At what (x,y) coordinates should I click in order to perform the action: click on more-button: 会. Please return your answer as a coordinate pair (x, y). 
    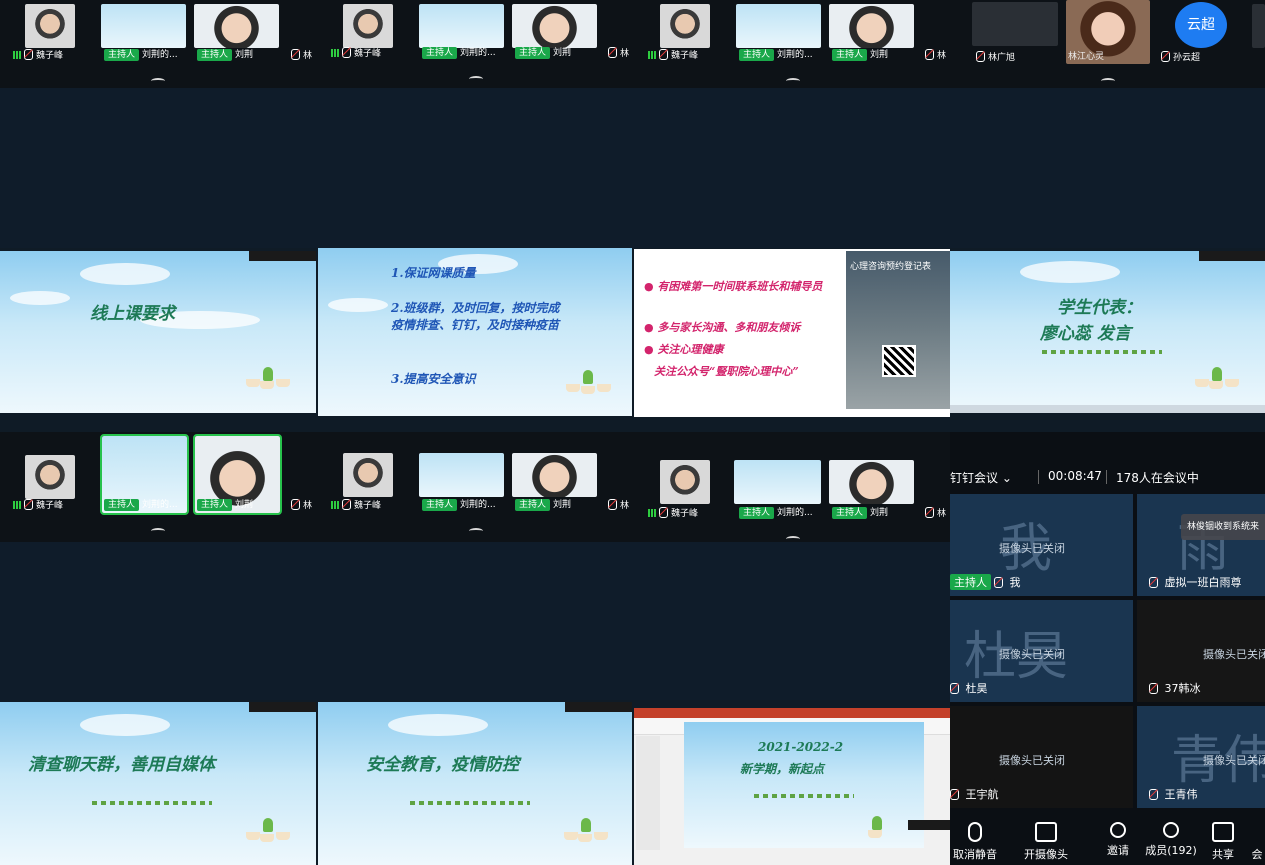
    Looking at the image, I should click on (1257, 842).